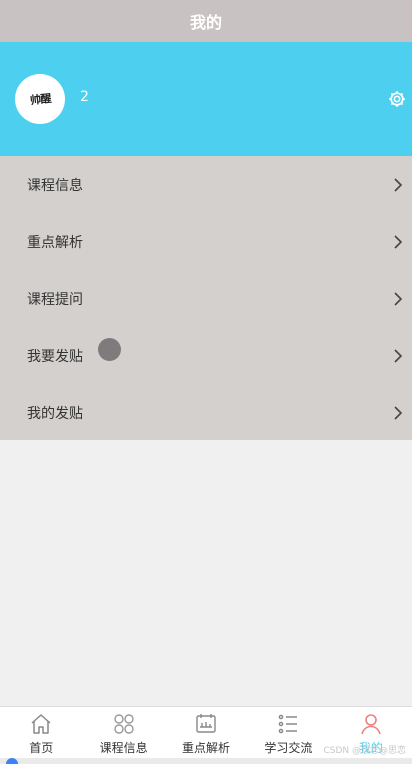 This screenshot has height=764, width=412. Describe the element at coordinates (206, 99) in the screenshot. I see `profile-header: 帅醒 2` at that location.